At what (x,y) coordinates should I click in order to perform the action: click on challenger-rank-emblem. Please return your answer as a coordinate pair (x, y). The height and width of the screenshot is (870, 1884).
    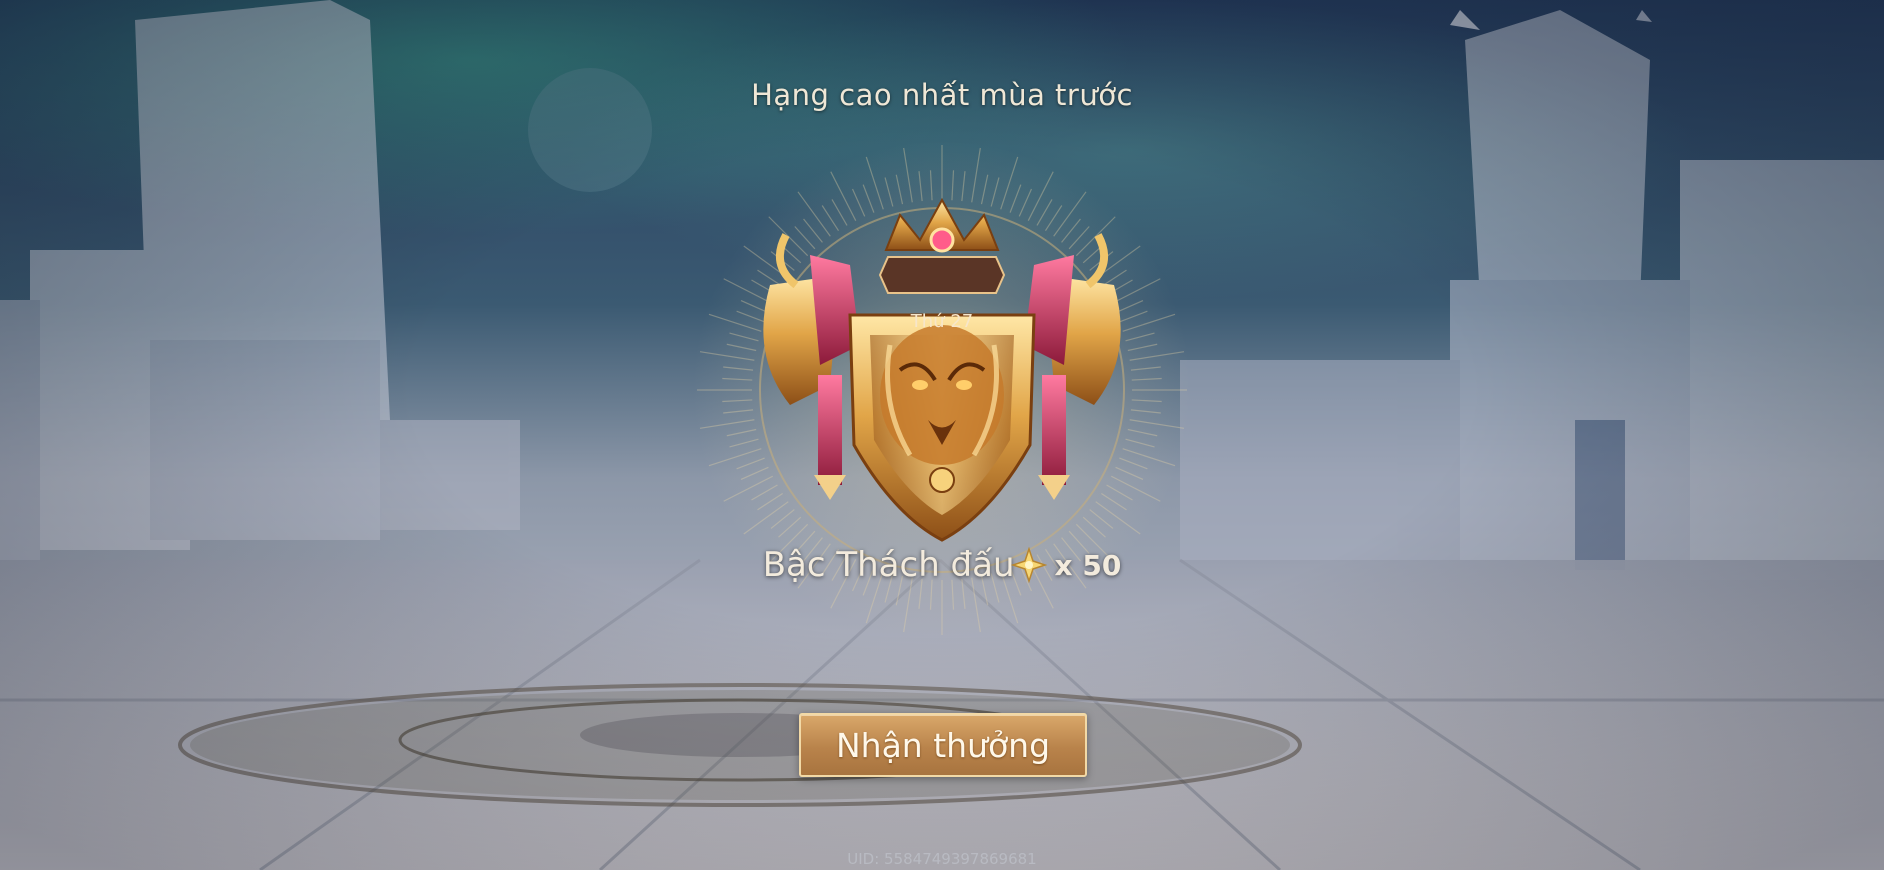
    Looking at the image, I should click on (942, 369).